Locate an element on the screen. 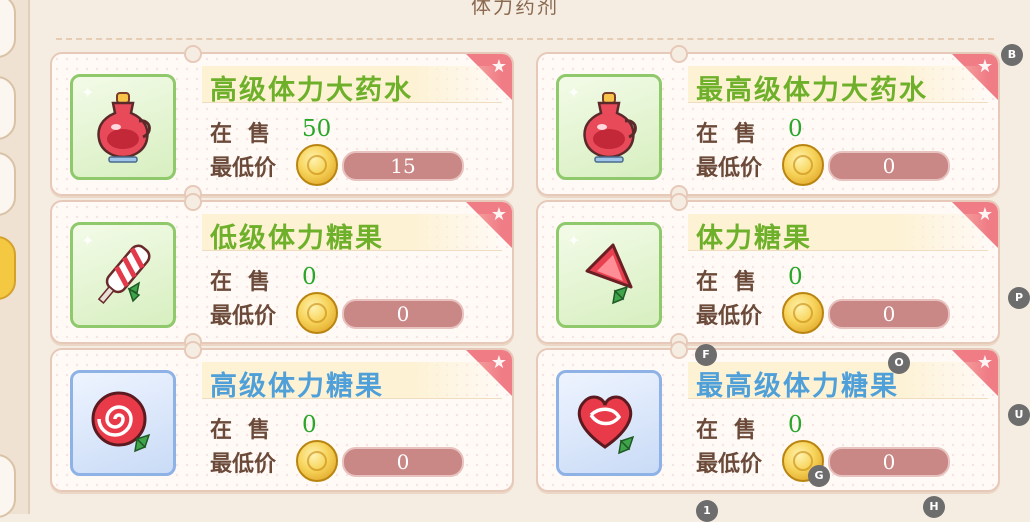  lollipop-round-icon is located at coordinates (121, 422).